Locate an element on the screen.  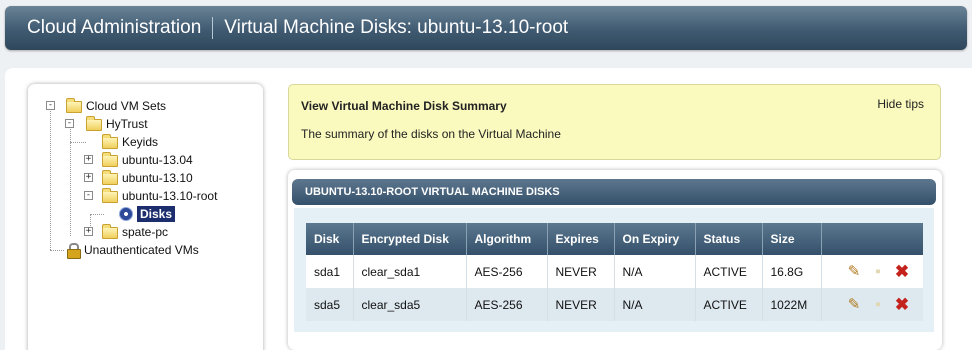
tree-item-ubuntu-13-10: ubuntu-13.10 is located at coordinates (147, 178).